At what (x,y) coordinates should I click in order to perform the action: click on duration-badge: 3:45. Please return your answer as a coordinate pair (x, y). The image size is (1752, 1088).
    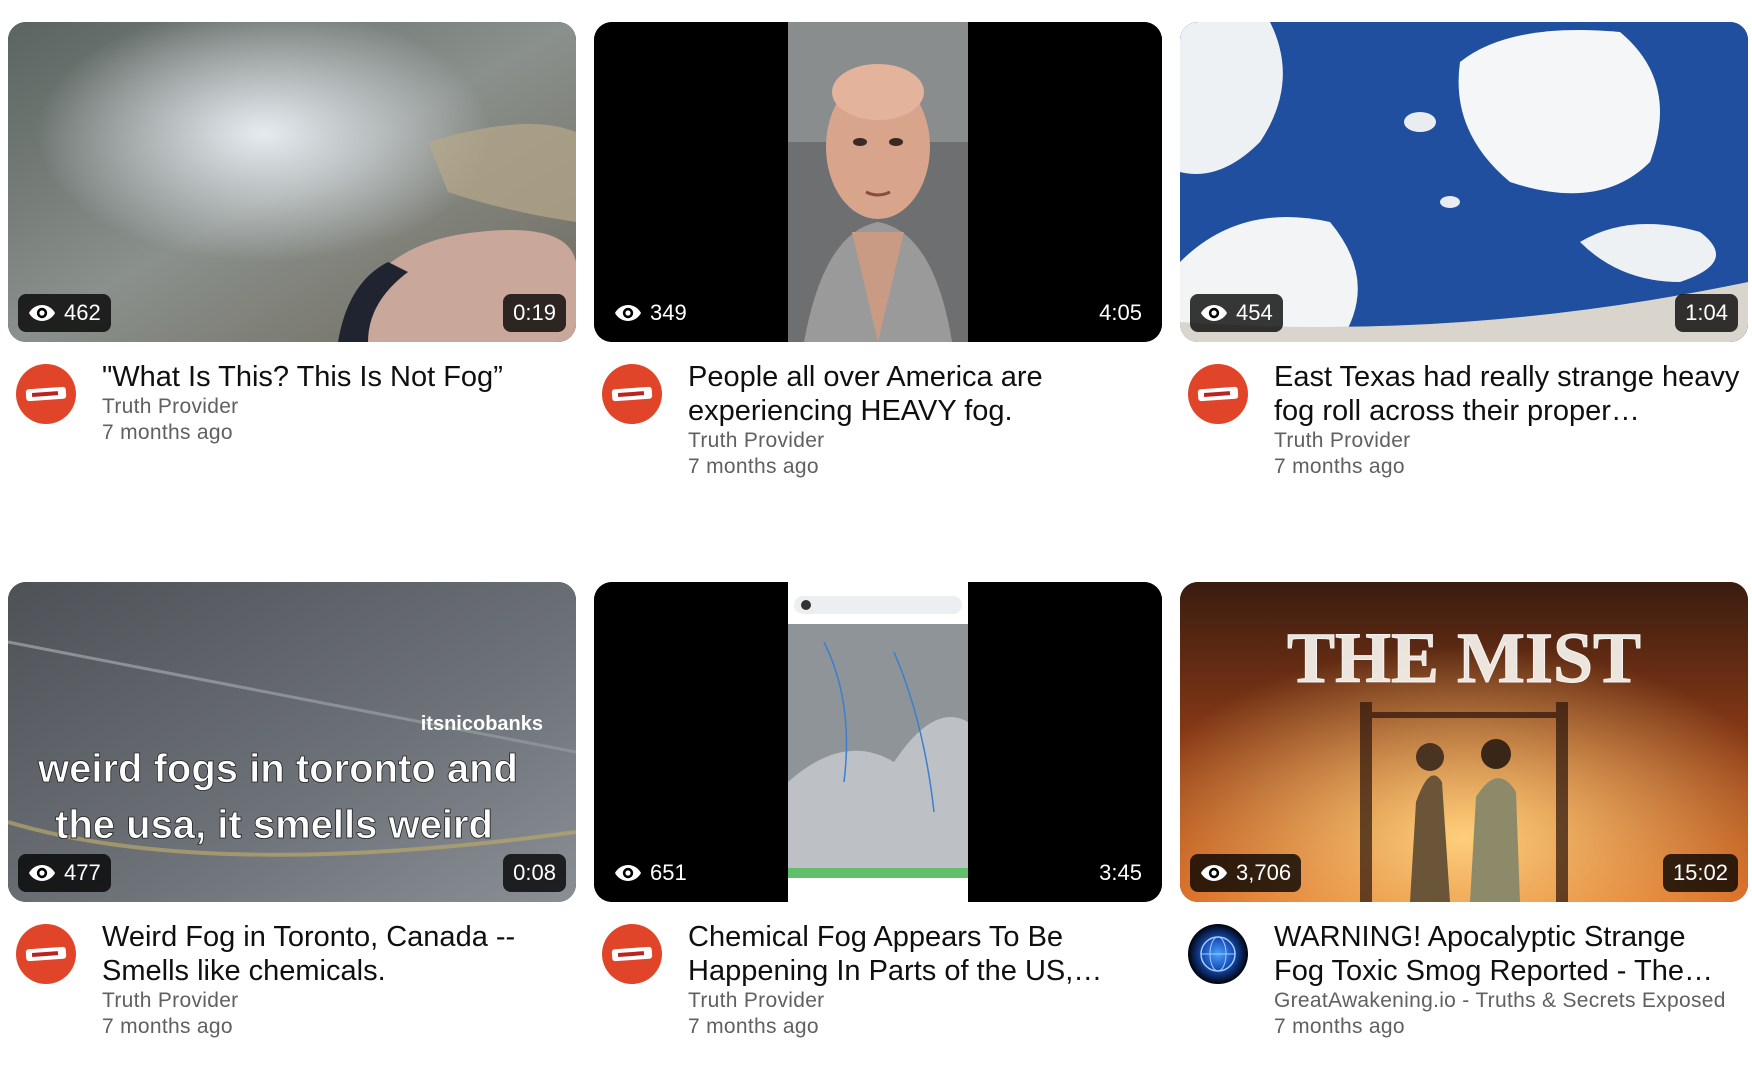
    Looking at the image, I should click on (1120, 873).